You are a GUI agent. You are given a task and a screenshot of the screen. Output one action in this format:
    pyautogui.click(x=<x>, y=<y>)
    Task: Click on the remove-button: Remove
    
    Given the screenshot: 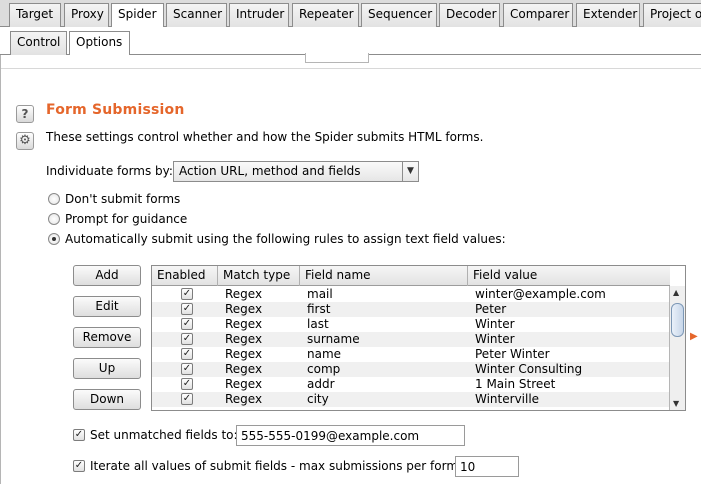 What is the action you would take?
    pyautogui.click(x=107, y=337)
    